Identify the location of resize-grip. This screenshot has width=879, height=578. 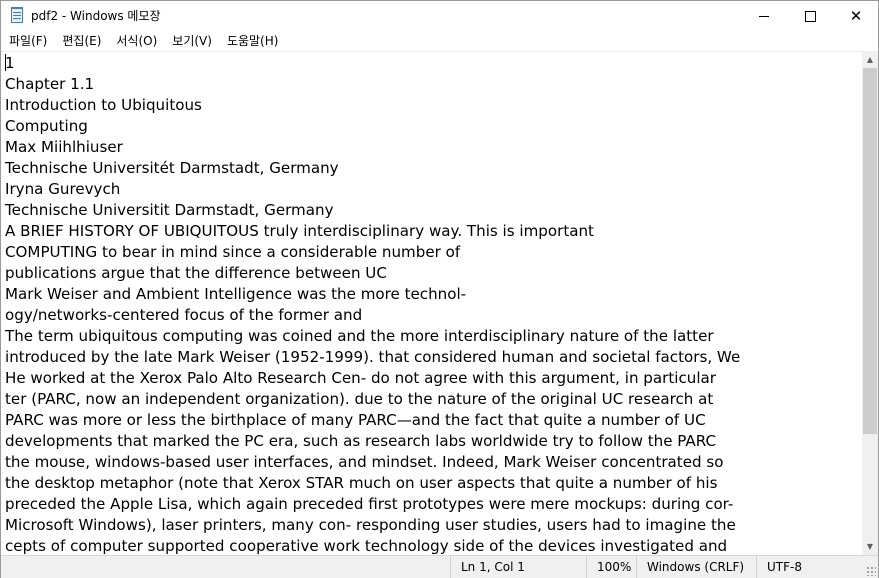
(871, 571).